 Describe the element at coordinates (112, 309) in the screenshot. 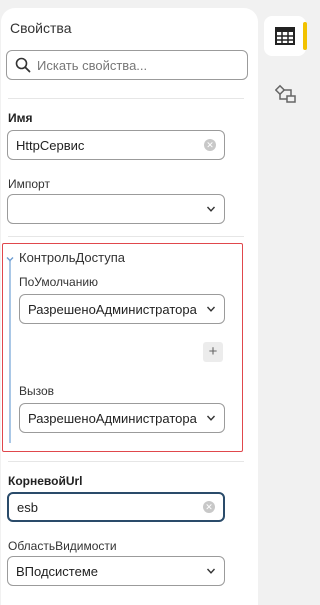

I see `default-value: РазрешеноАдминистратора` at that location.